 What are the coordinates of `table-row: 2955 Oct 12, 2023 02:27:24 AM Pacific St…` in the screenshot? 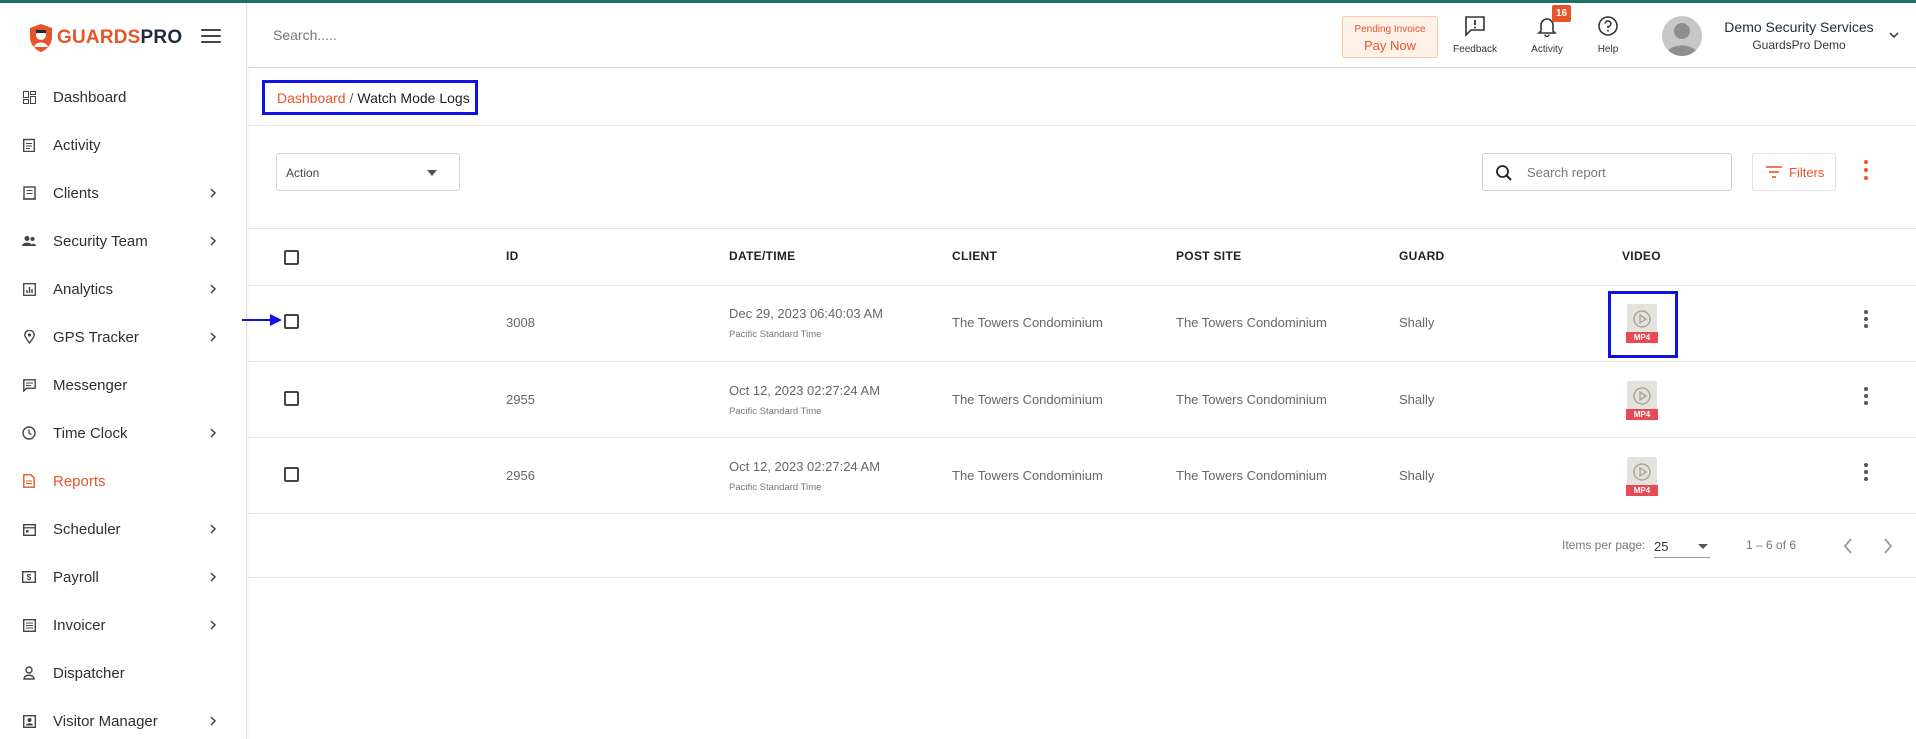 It's located at (1082, 400).